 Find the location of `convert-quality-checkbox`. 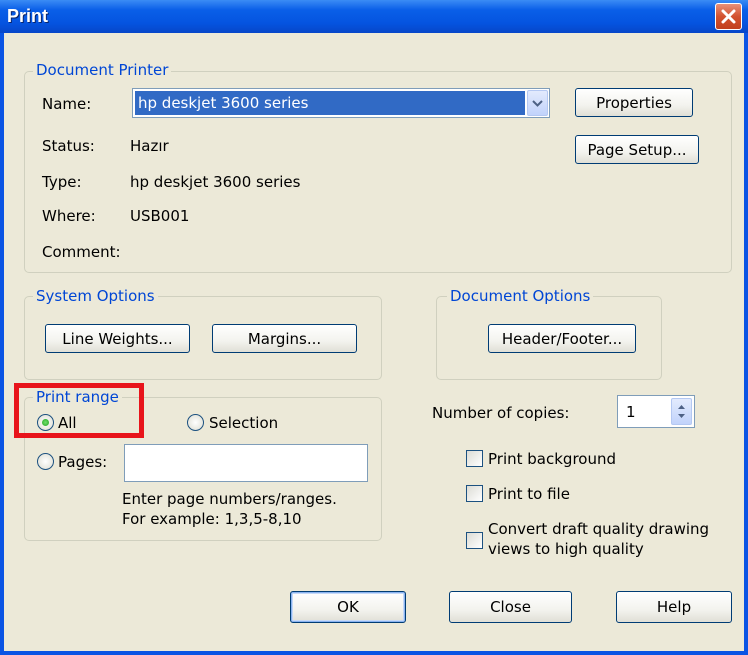

convert-quality-checkbox is located at coordinates (474, 540).